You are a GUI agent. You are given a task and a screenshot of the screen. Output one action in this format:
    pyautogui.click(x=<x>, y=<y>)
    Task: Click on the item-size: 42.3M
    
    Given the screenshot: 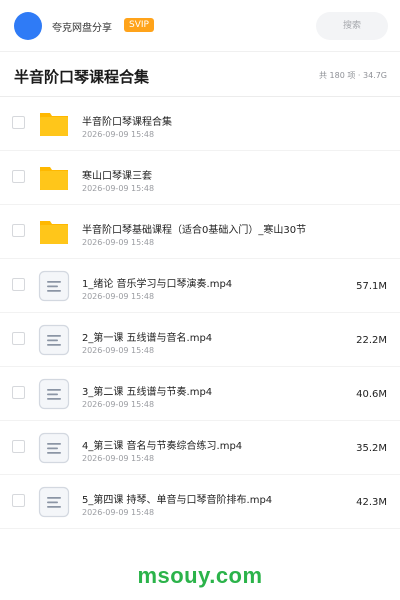 What is the action you would take?
    pyautogui.click(x=371, y=502)
    